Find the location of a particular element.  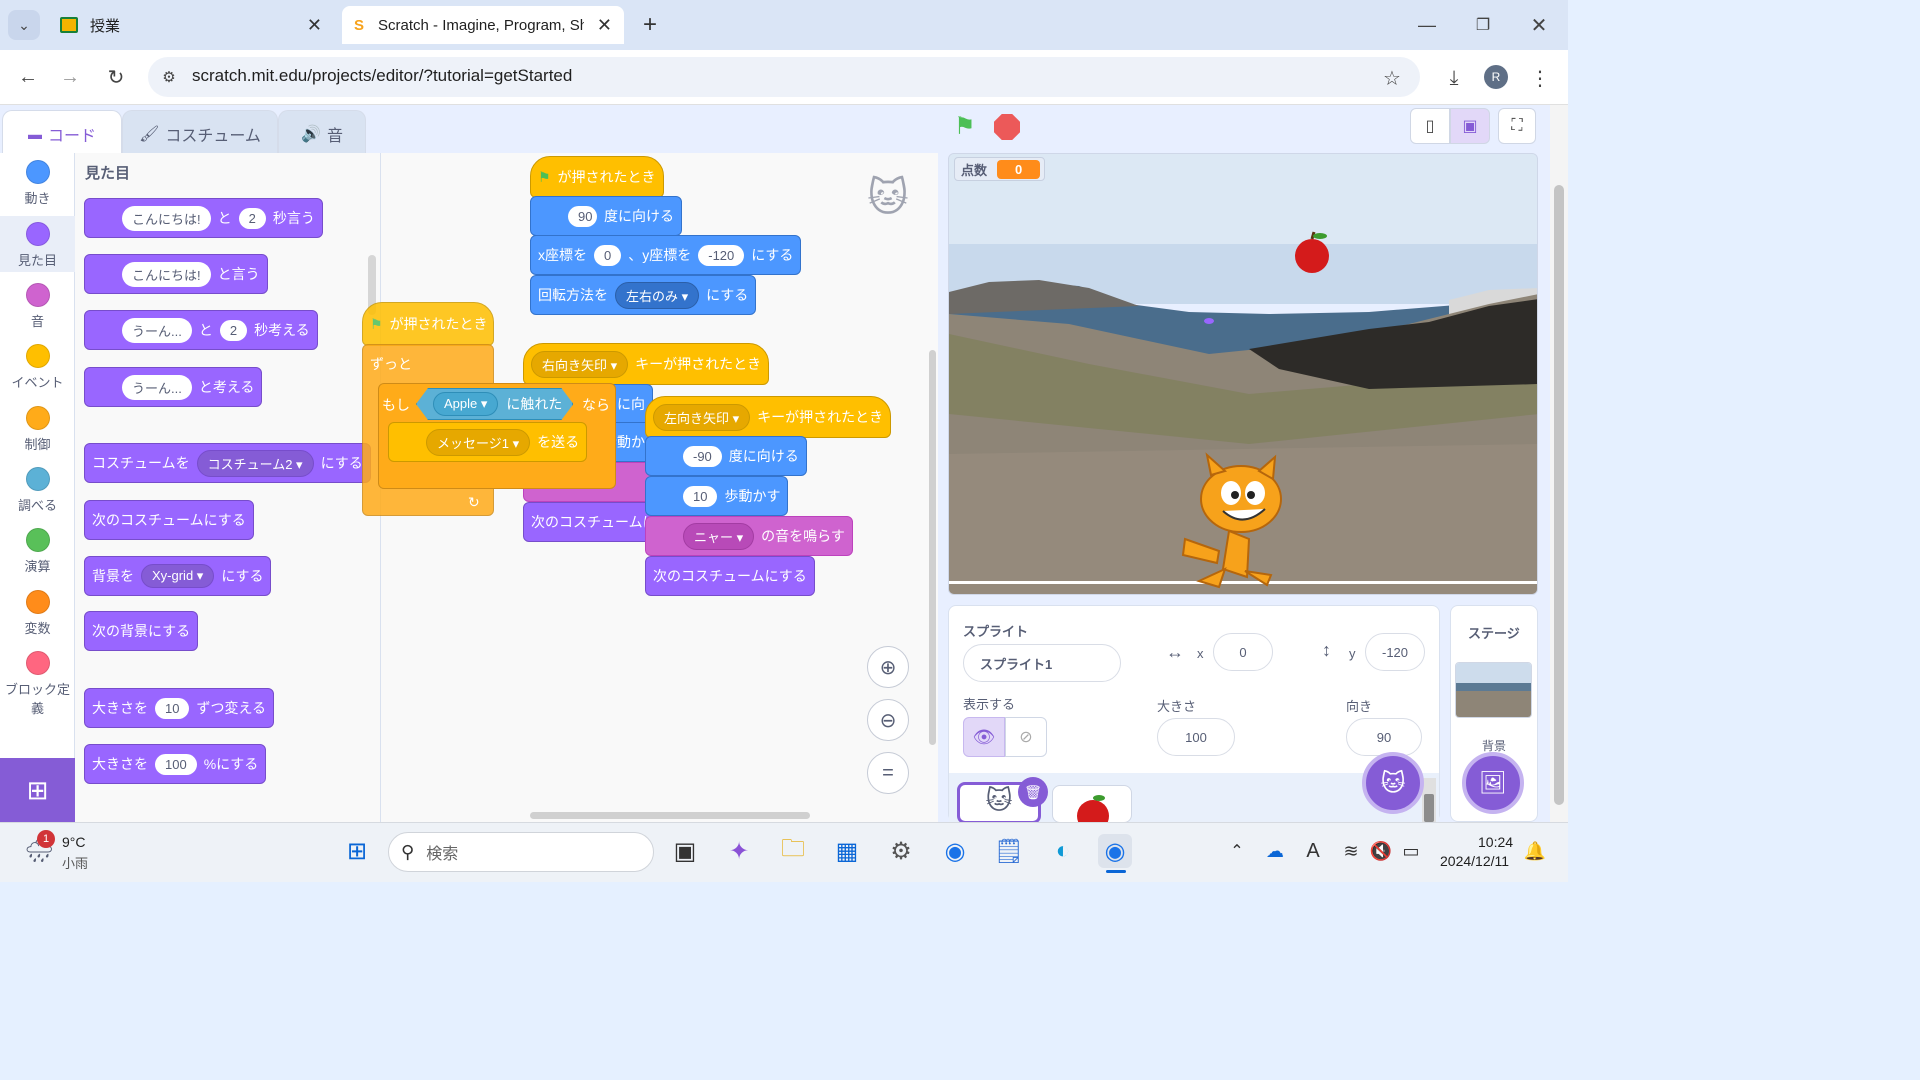

category-motion: 動き is located at coordinates (37, 183).